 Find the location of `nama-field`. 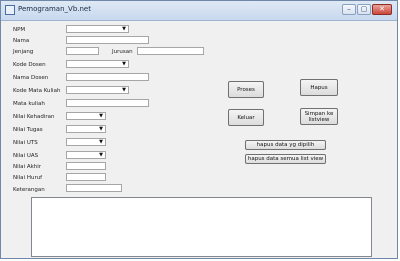

nama-field is located at coordinates (107, 40).